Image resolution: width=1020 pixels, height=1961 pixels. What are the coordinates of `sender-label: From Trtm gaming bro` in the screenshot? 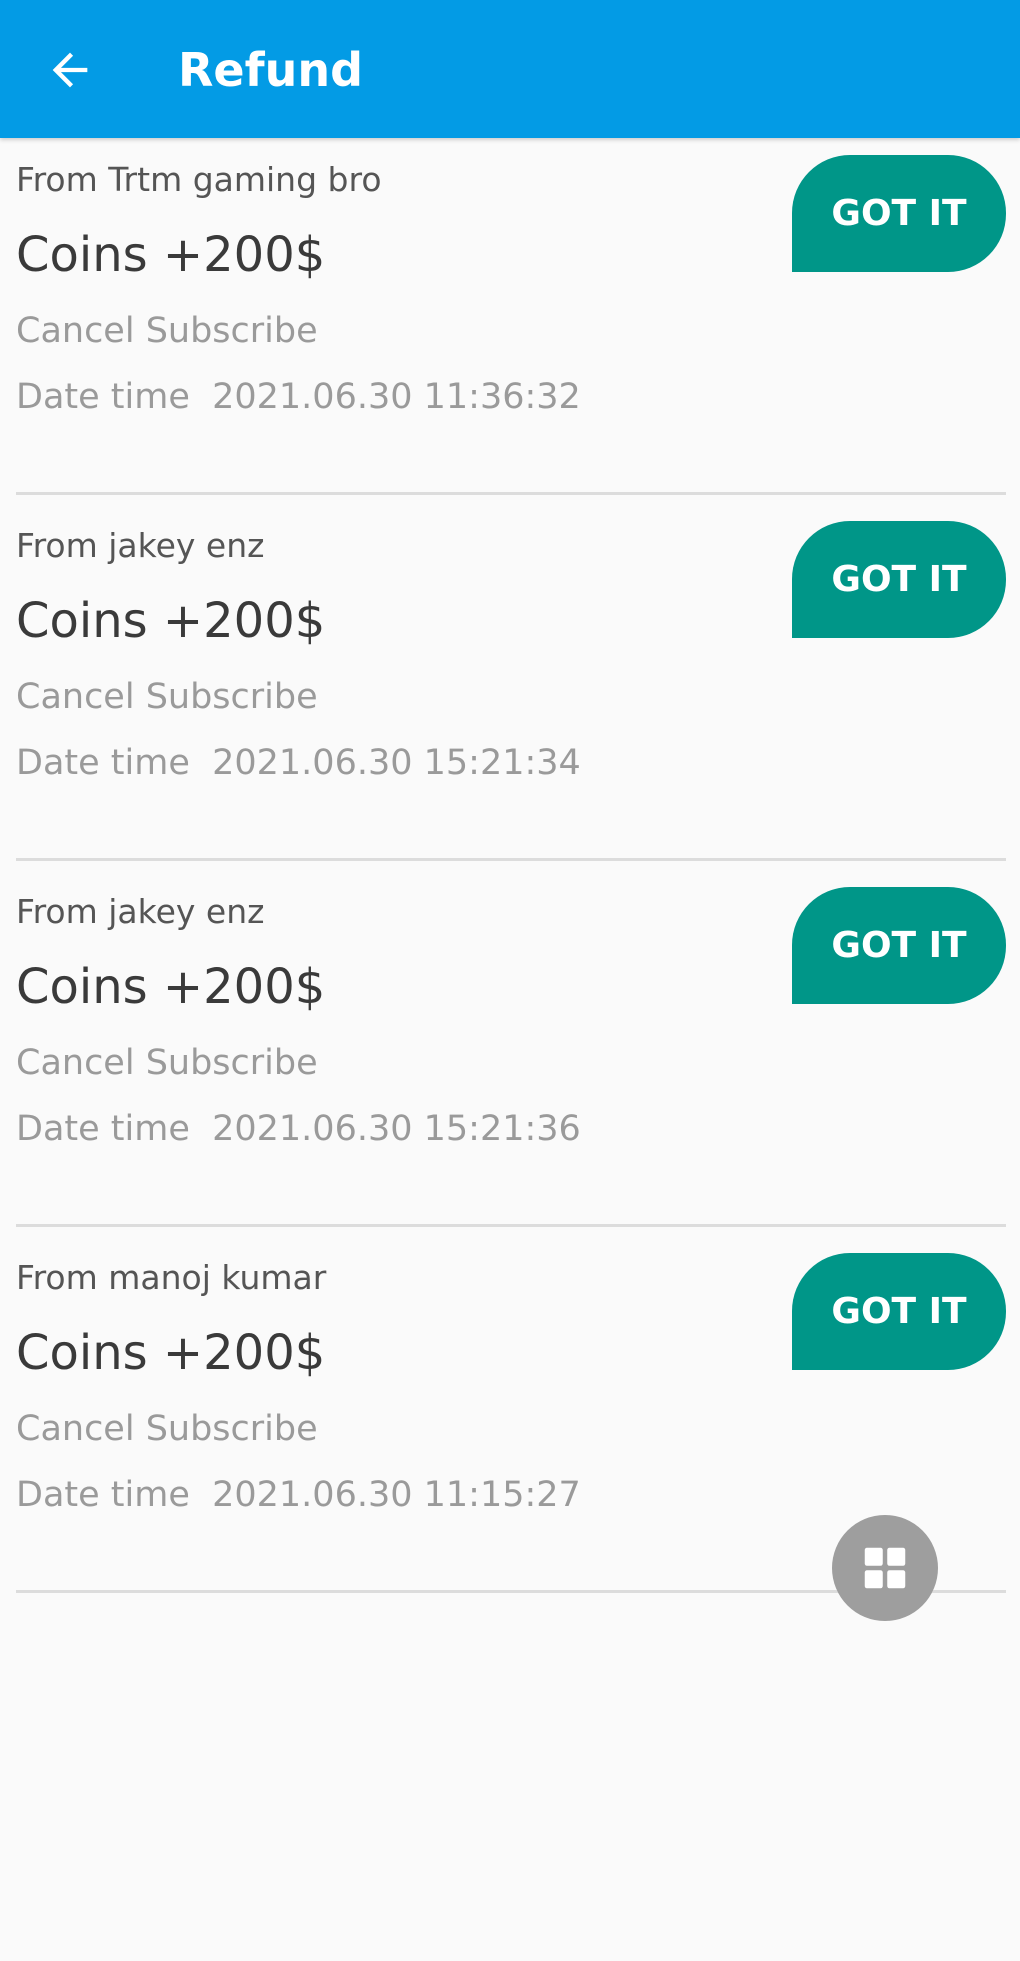 It's located at (199, 179).